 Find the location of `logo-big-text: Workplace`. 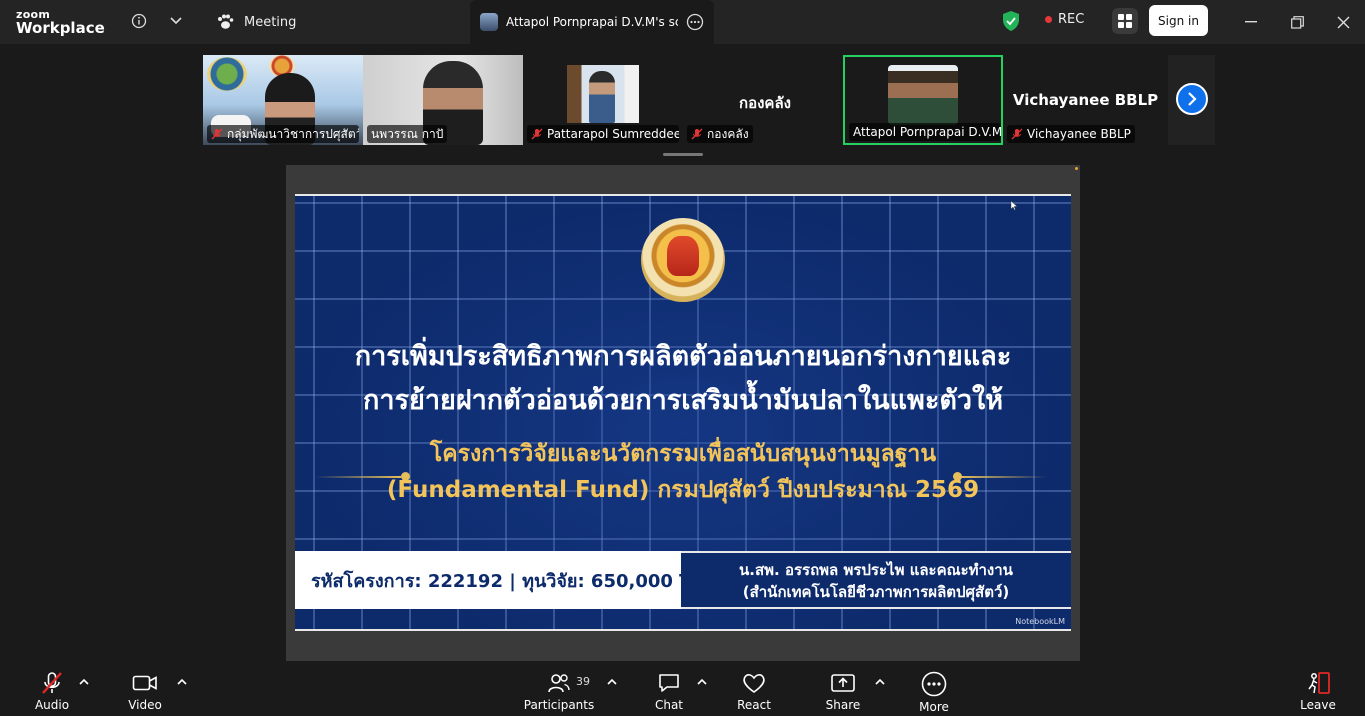

logo-big-text: Workplace is located at coordinates (60, 28).